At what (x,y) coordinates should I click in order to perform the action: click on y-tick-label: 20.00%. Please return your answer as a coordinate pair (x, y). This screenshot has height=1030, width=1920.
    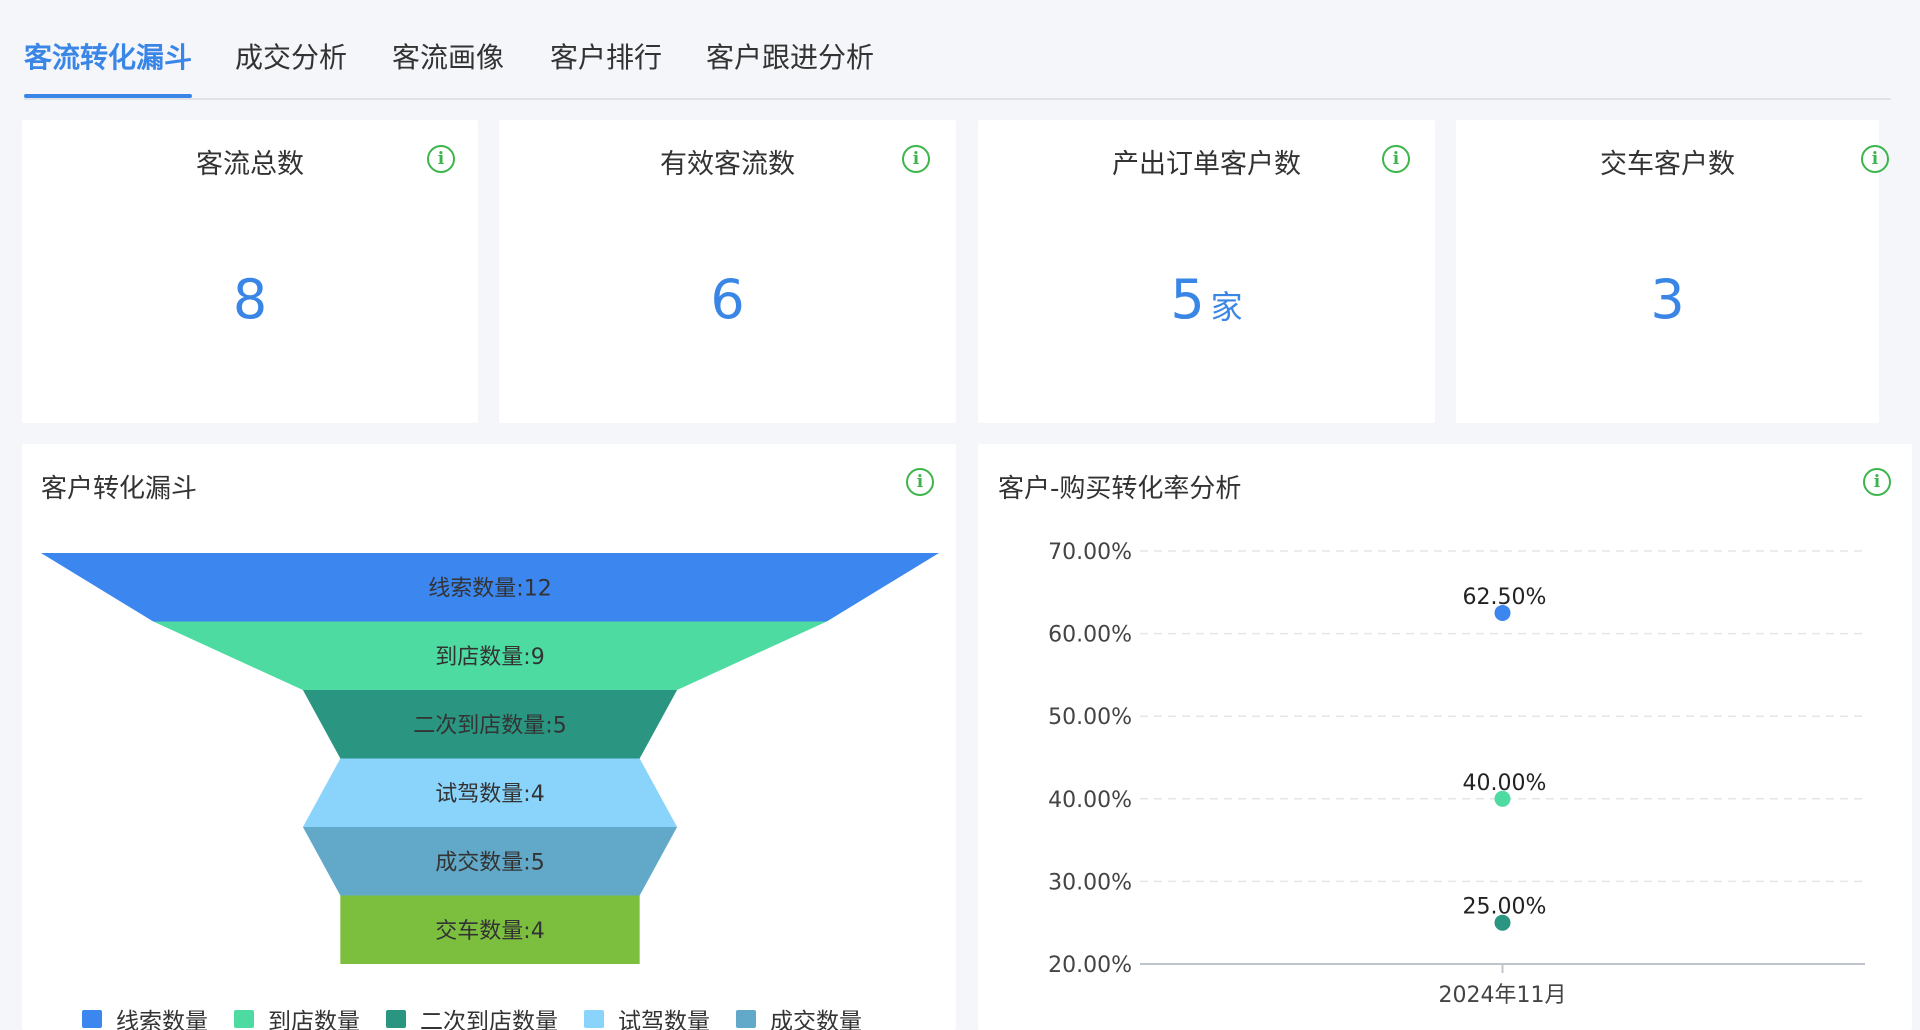
    Looking at the image, I should click on (1090, 965).